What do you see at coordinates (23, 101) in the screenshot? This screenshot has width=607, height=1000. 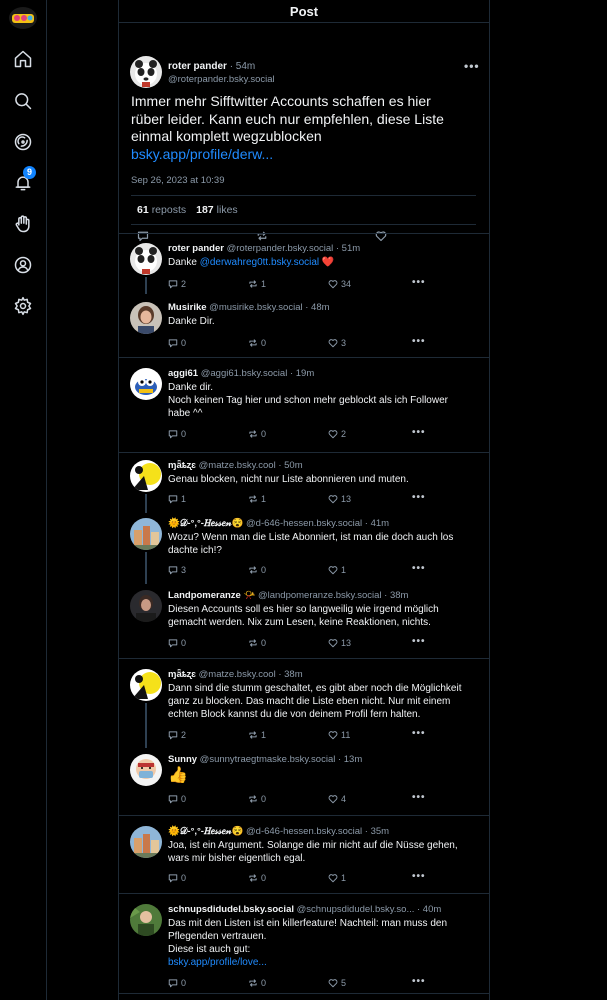 I see `search-icon` at bounding box center [23, 101].